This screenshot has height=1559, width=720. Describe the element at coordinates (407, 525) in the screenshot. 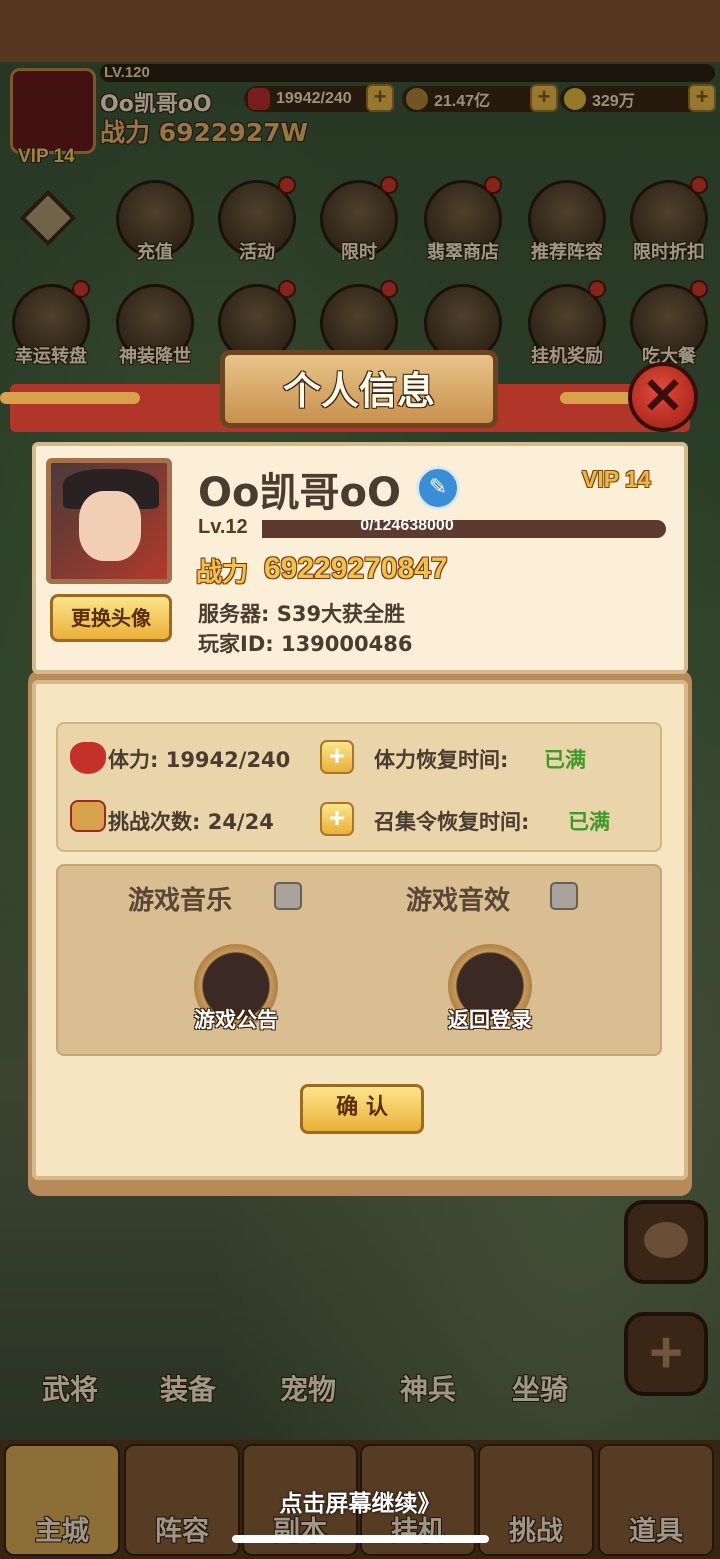

I see `exp-text: 0/124638000` at that location.